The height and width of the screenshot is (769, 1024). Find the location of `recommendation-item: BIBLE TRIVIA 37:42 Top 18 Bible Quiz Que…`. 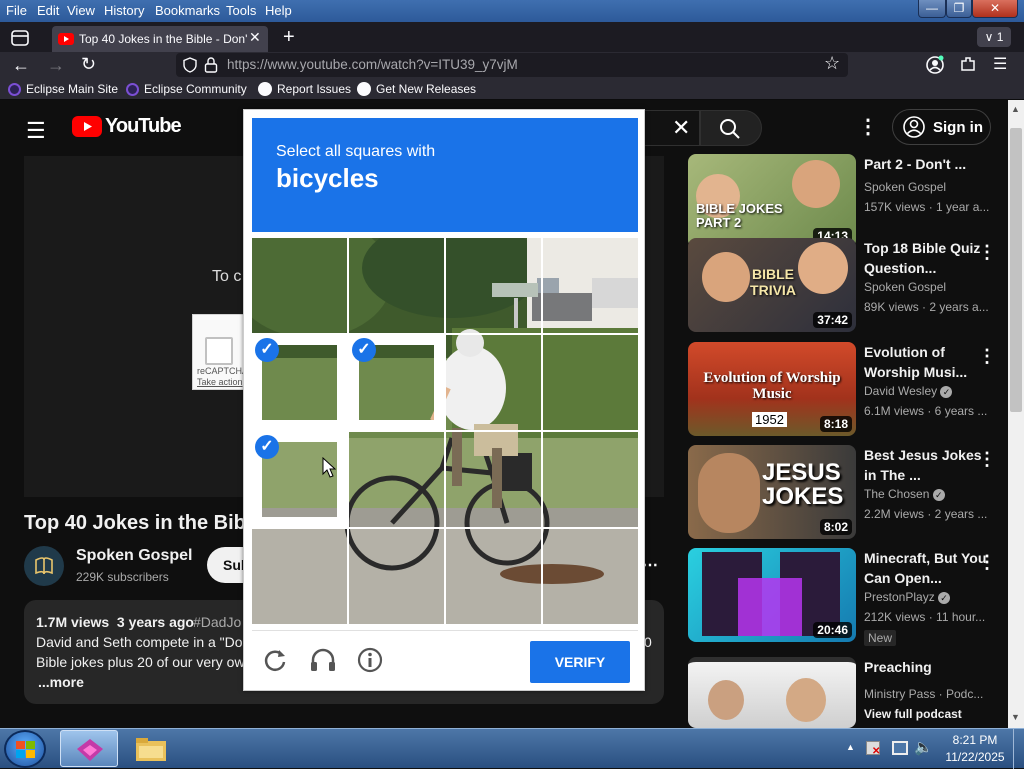

recommendation-item: BIBLE TRIVIA 37:42 Top 18 Bible Quiz Que… is located at coordinates (848, 286).